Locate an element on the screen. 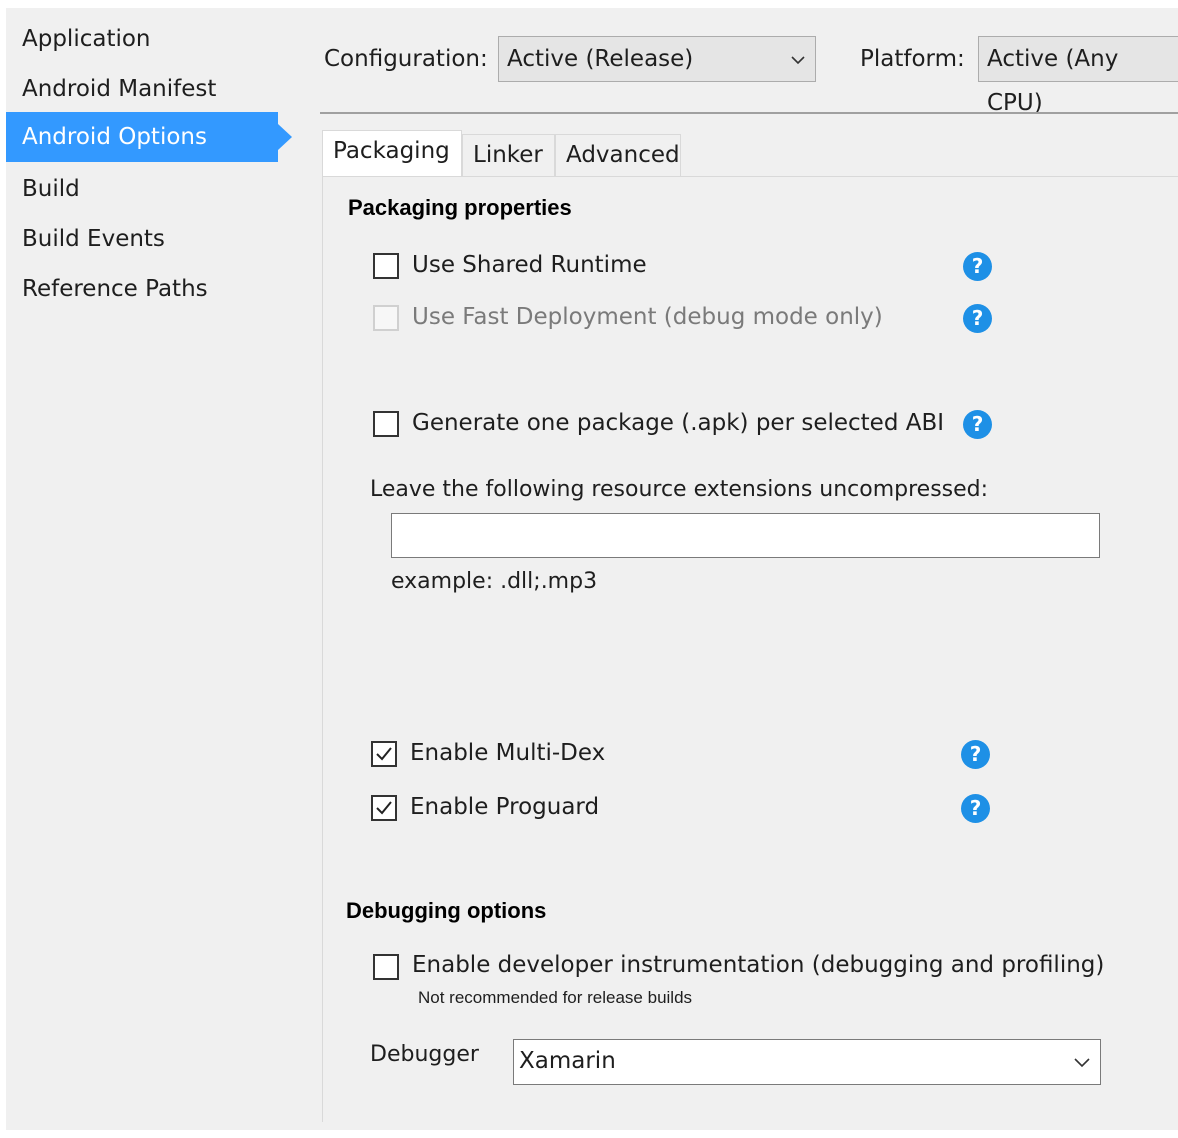 This screenshot has width=1178, height=1138. developer-instrumentation-checkbox is located at coordinates (386, 967).